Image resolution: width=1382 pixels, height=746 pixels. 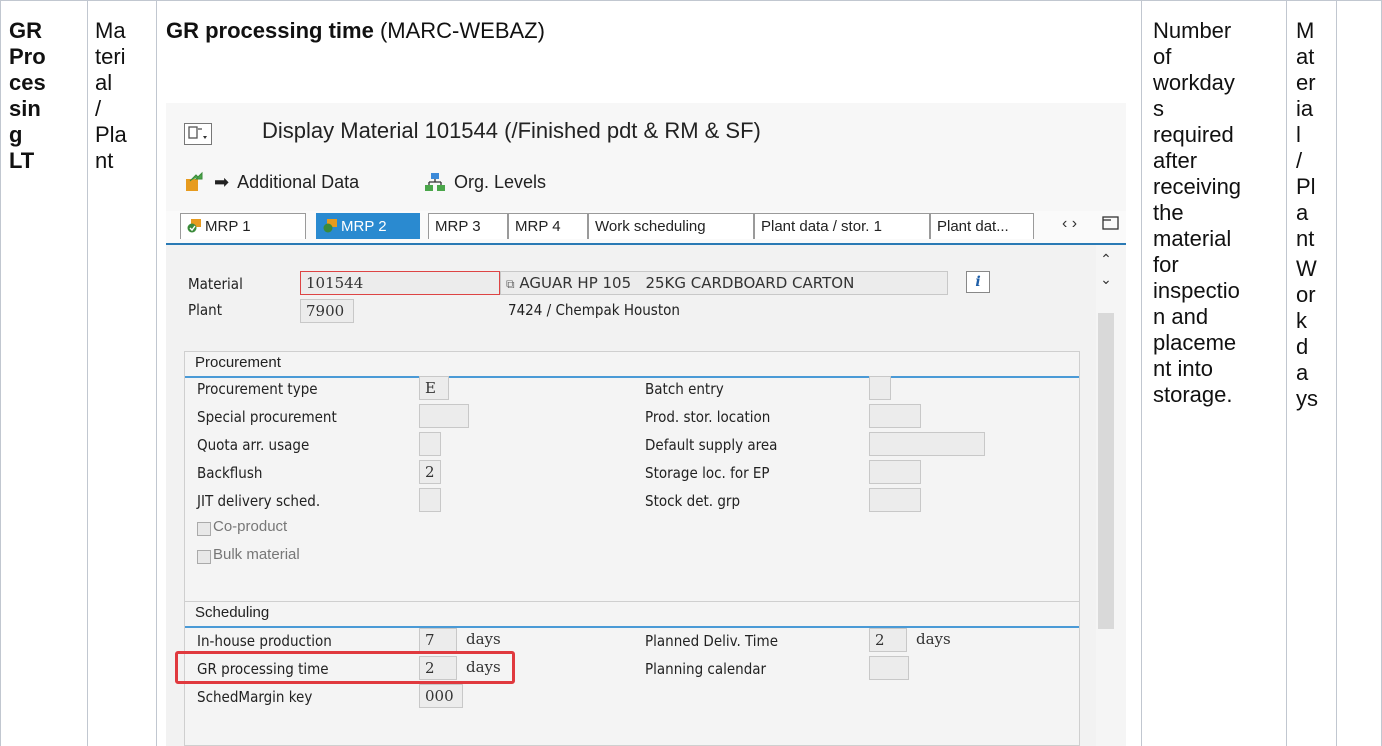 What do you see at coordinates (888, 640) in the screenshot?
I see `planned-deliv-time-input: 2` at bounding box center [888, 640].